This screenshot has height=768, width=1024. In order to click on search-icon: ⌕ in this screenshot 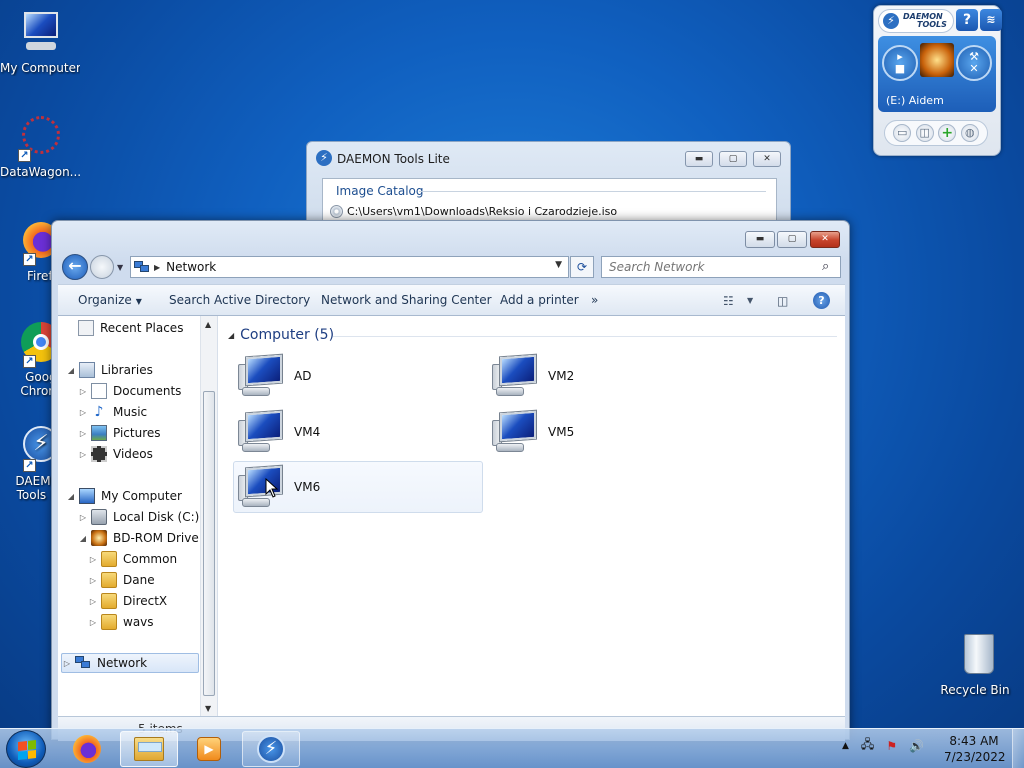, I will do `click(825, 266)`.